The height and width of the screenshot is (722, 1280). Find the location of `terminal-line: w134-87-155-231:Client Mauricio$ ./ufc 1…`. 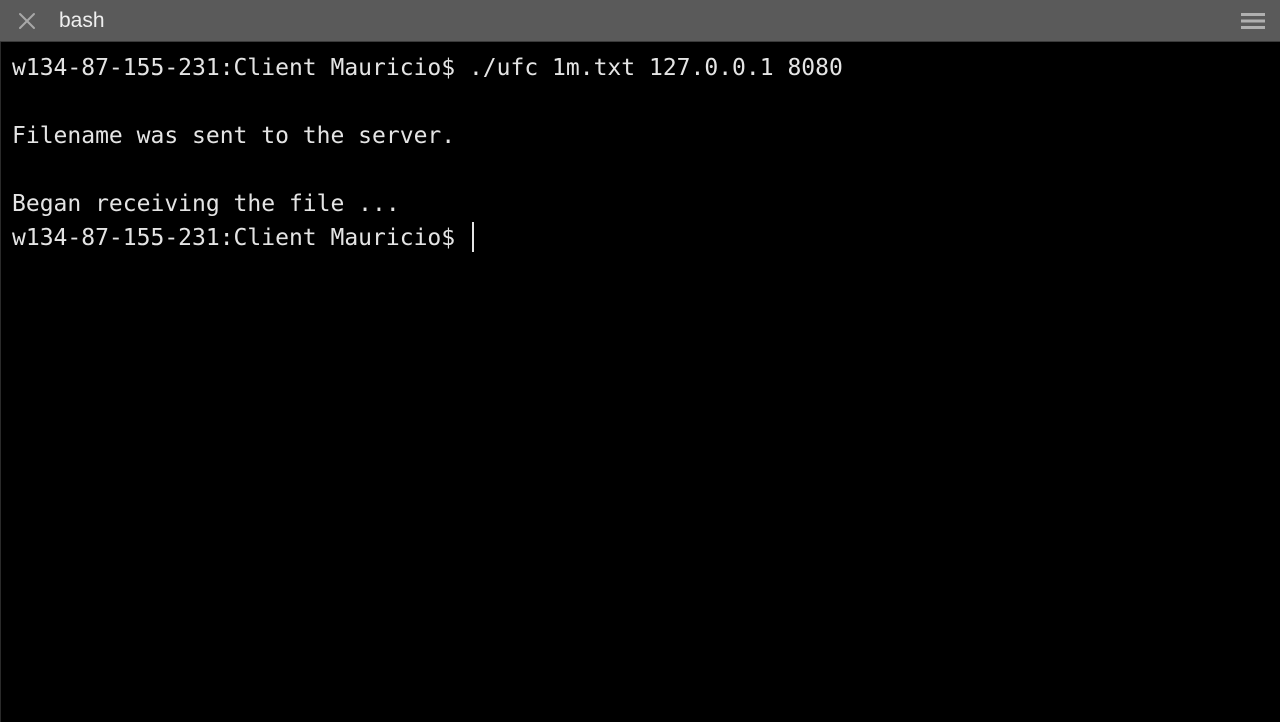

terminal-line: w134-87-155-231:Client Mauricio$ ./ufc 1… is located at coordinates (427, 68).